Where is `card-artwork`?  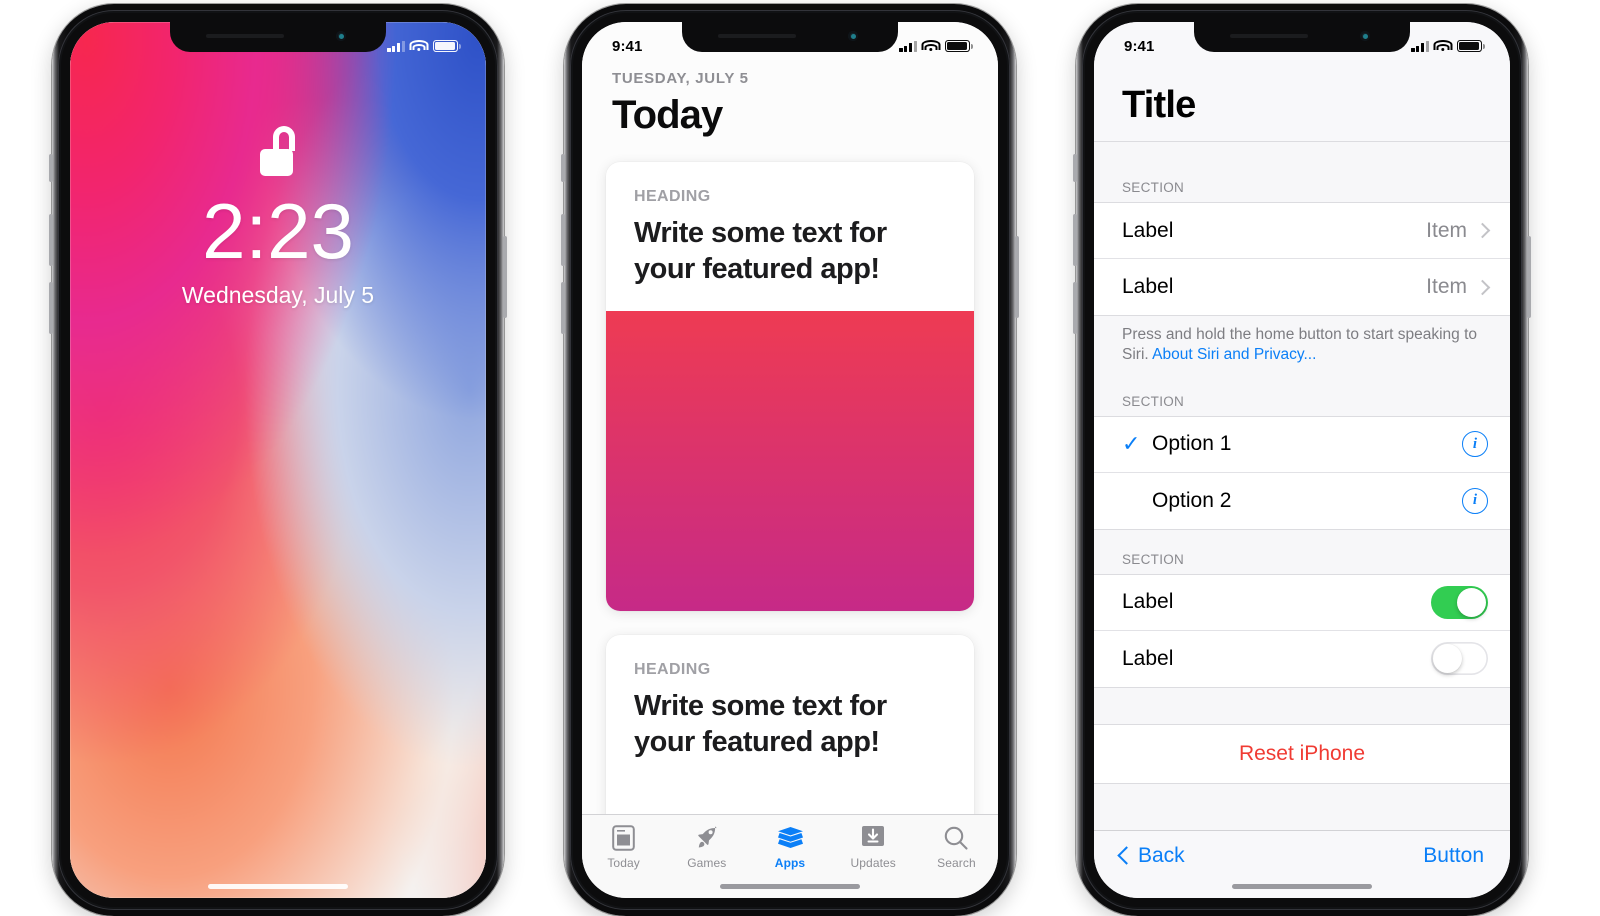 card-artwork is located at coordinates (790, 461).